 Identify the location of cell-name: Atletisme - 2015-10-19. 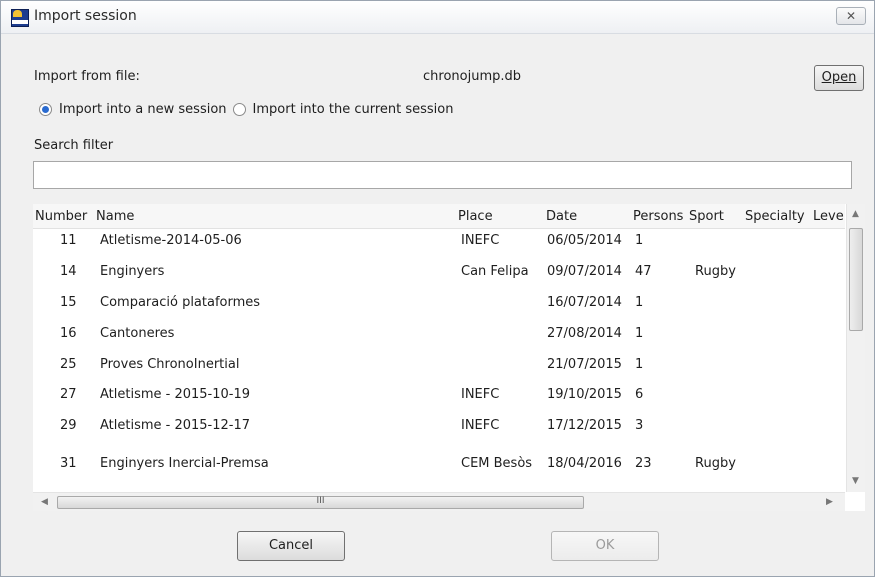
(175, 394).